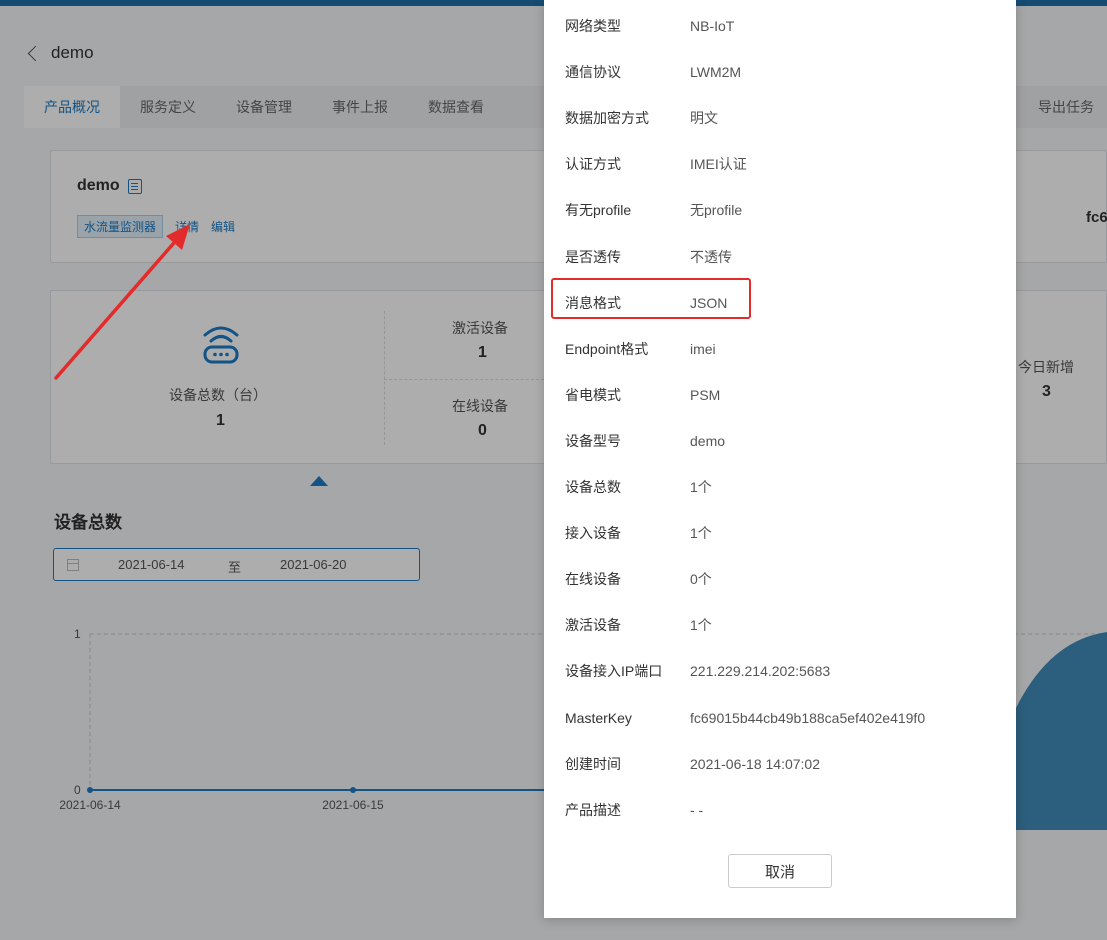  What do you see at coordinates (718, 164) in the screenshot?
I see `detail-value: IMEI认证` at bounding box center [718, 164].